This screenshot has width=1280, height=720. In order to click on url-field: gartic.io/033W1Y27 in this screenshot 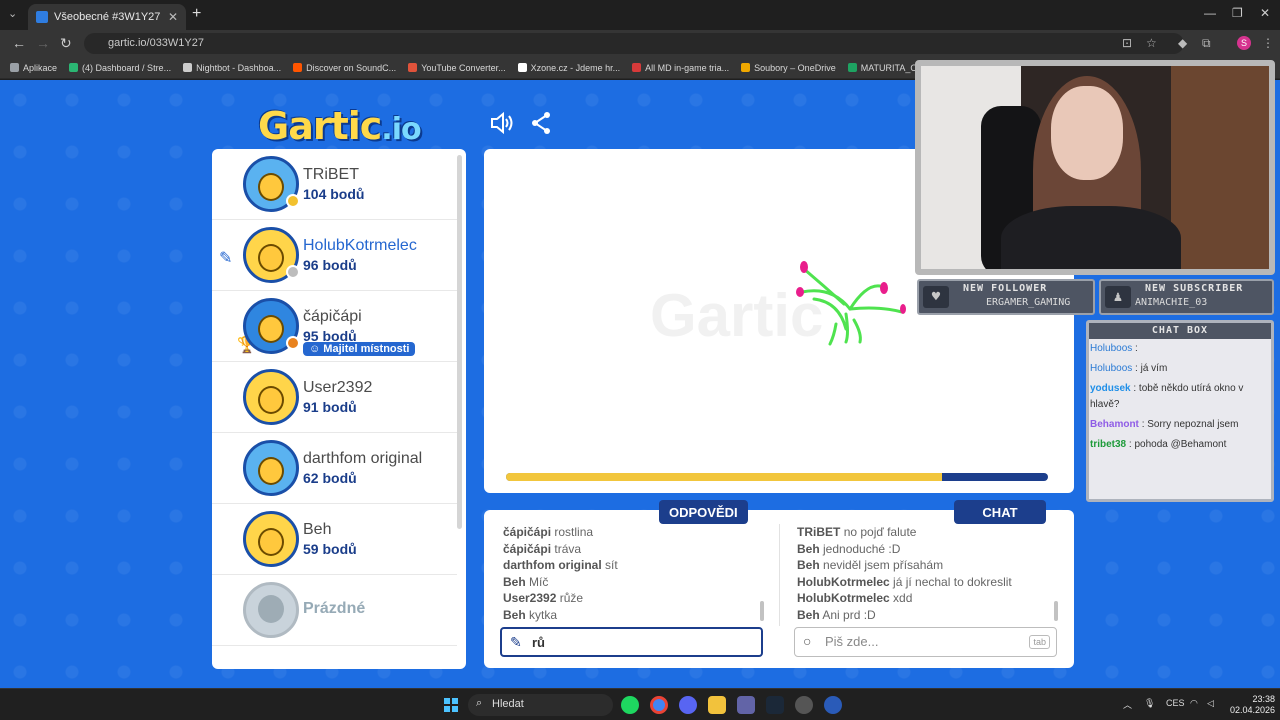, I will do `click(634, 43)`.